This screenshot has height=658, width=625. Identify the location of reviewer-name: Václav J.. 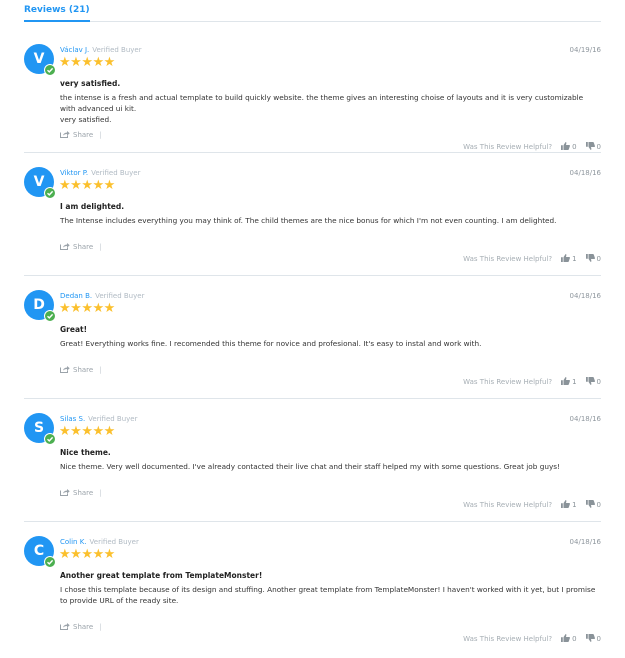
(74, 50).